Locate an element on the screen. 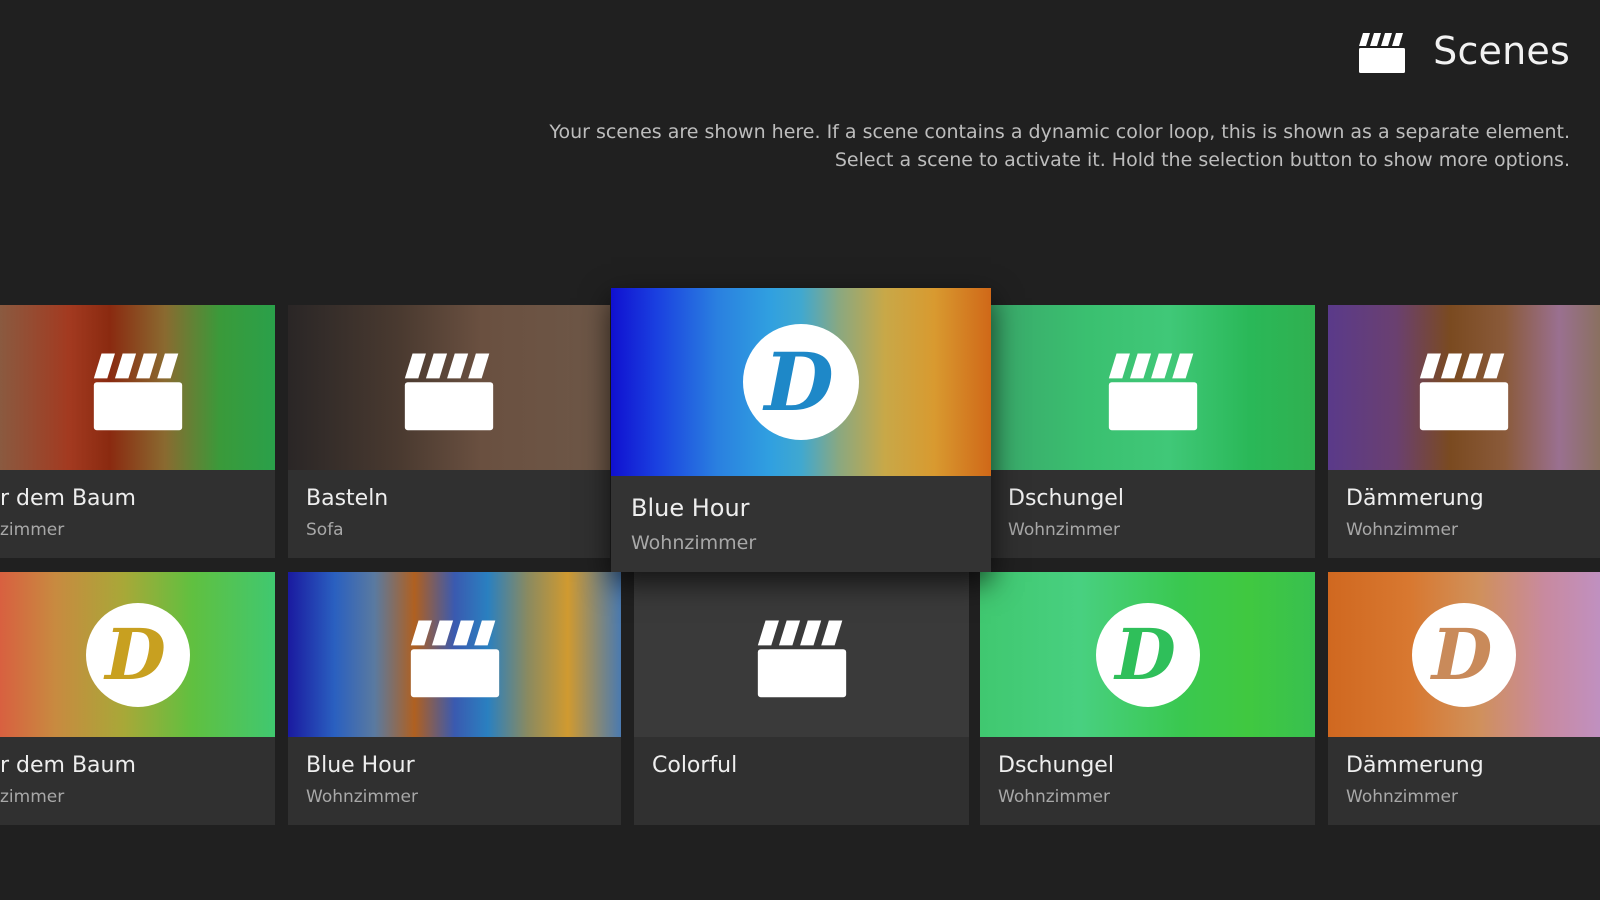 The width and height of the screenshot is (1600, 900). scene-card-focused: D Blue Hour Wohnzimmer is located at coordinates (801, 430).